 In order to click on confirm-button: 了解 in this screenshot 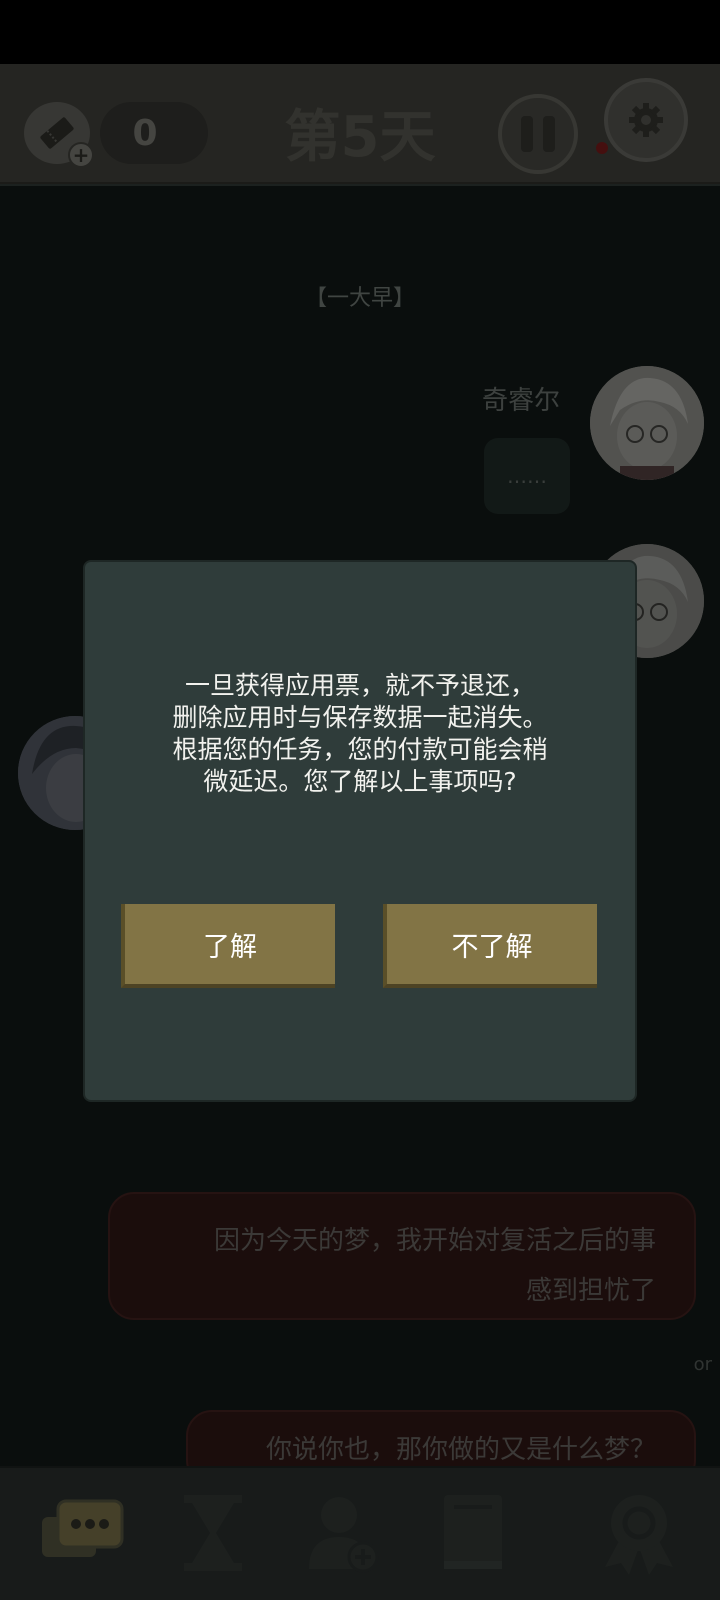, I will do `click(228, 946)`.